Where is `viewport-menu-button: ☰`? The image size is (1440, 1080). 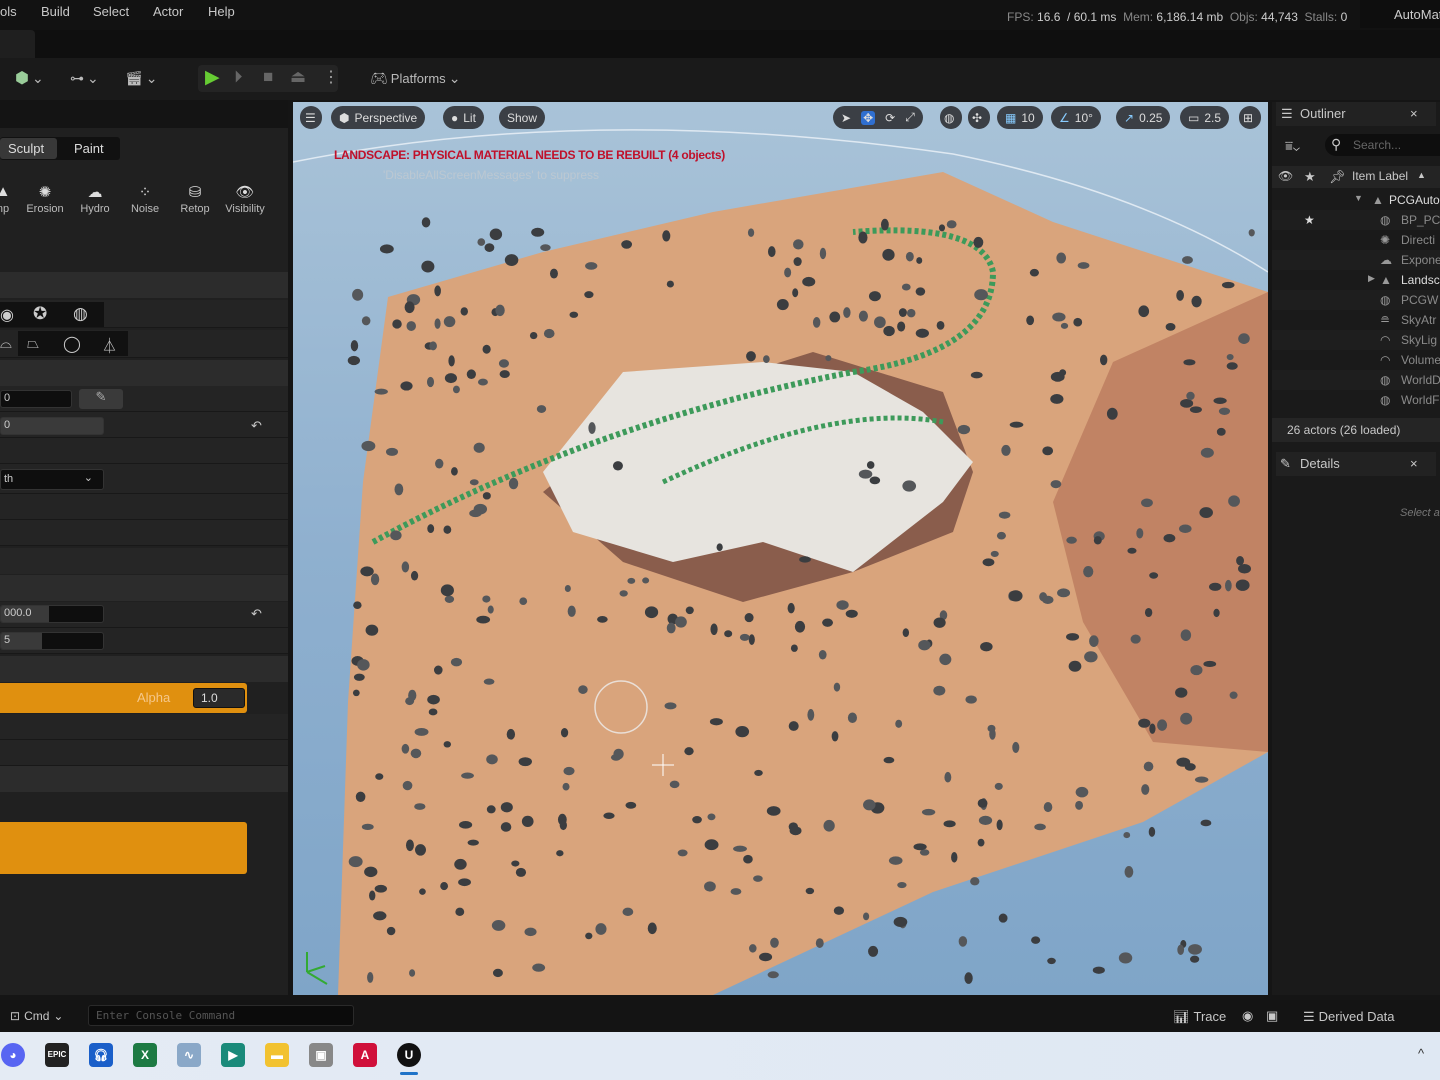 viewport-menu-button: ☰ is located at coordinates (311, 117).